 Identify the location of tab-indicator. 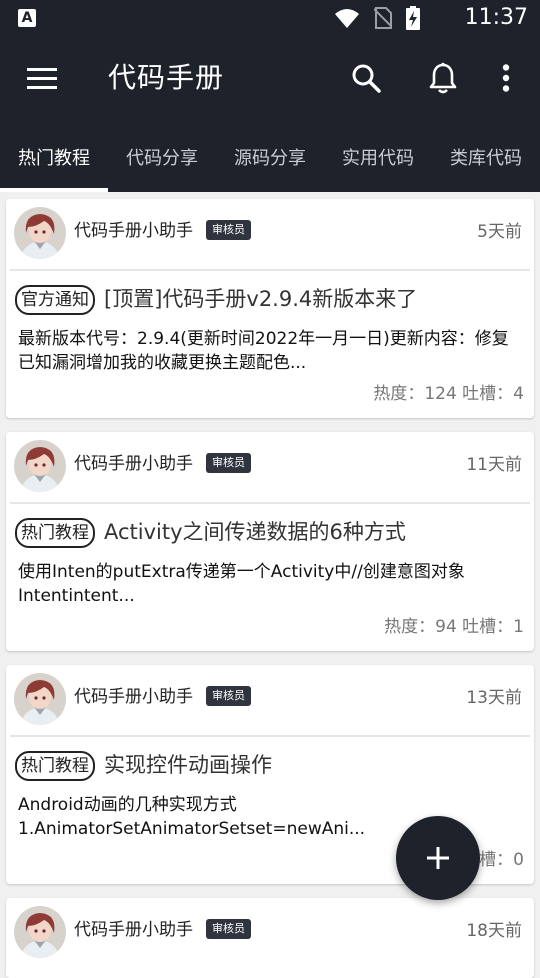
(54, 190).